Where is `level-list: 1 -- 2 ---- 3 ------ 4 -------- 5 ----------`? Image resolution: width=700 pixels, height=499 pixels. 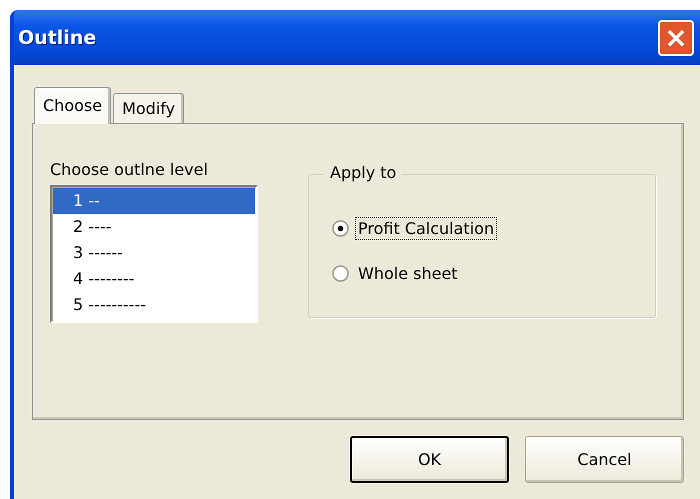
level-list: 1 -- 2 ---- 3 ------ 4 -------- 5 ---------- is located at coordinates (154, 254).